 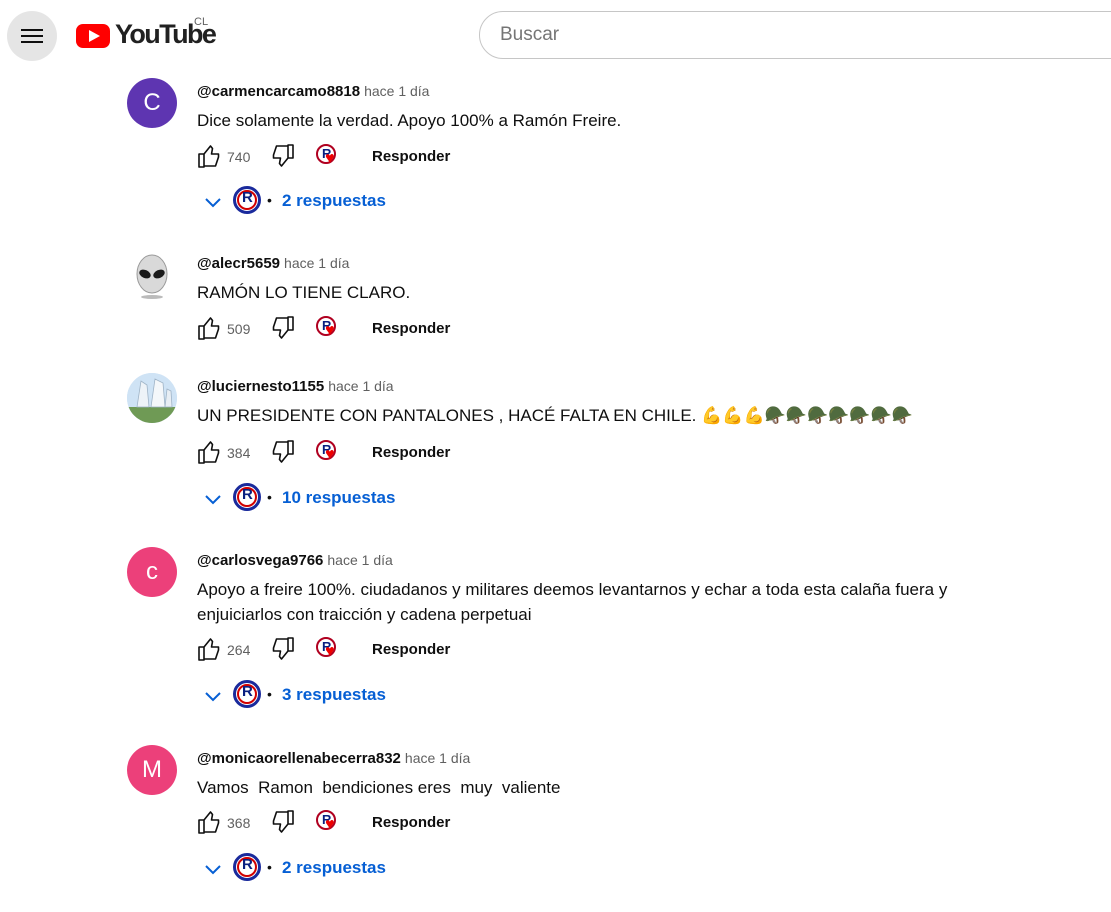 I want to click on search-input, so click(x=750, y=35).